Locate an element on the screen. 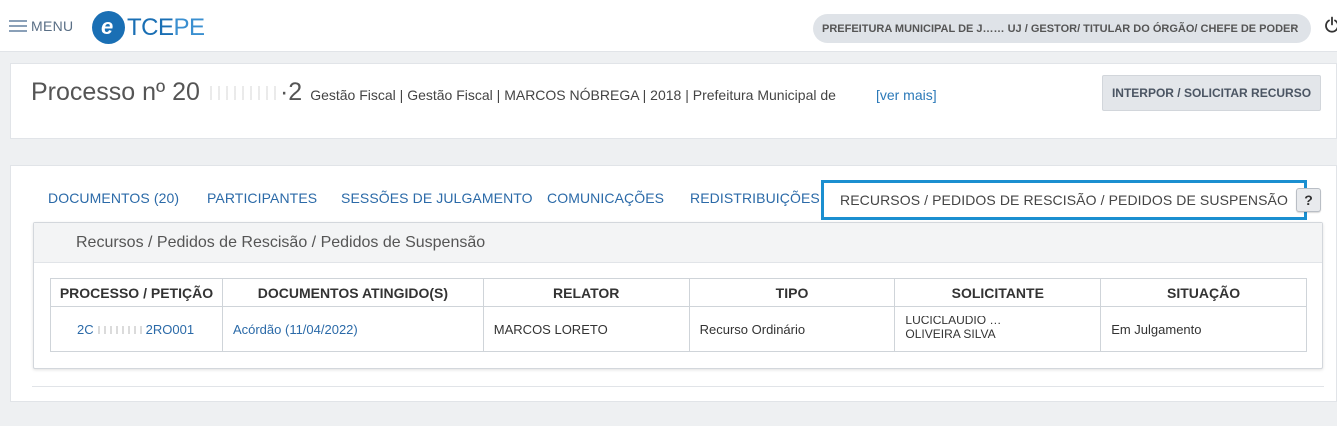 The image size is (1337, 426). column-header: TIPO is located at coordinates (792, 292).